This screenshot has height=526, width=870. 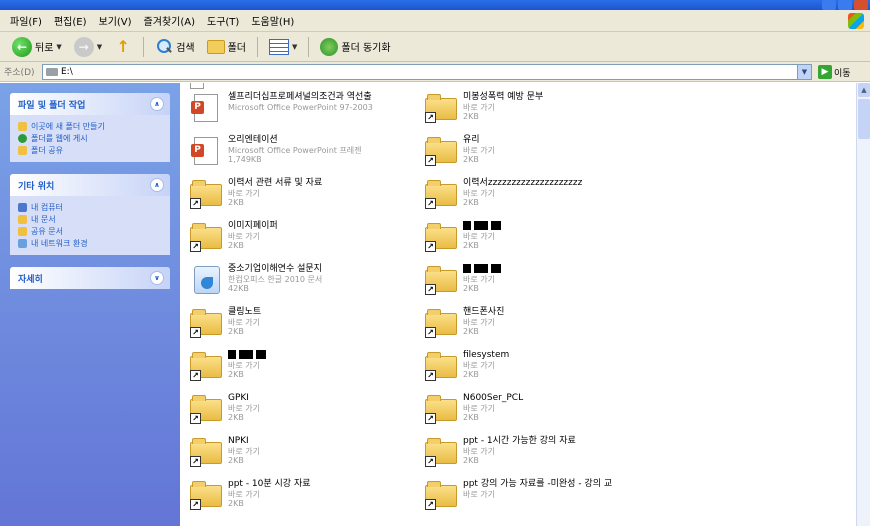 What do you see at coordinates (90, 231) in the screenshot?
I see `place-shared-documents: 공유 문서` at bounding box center [90, 231].